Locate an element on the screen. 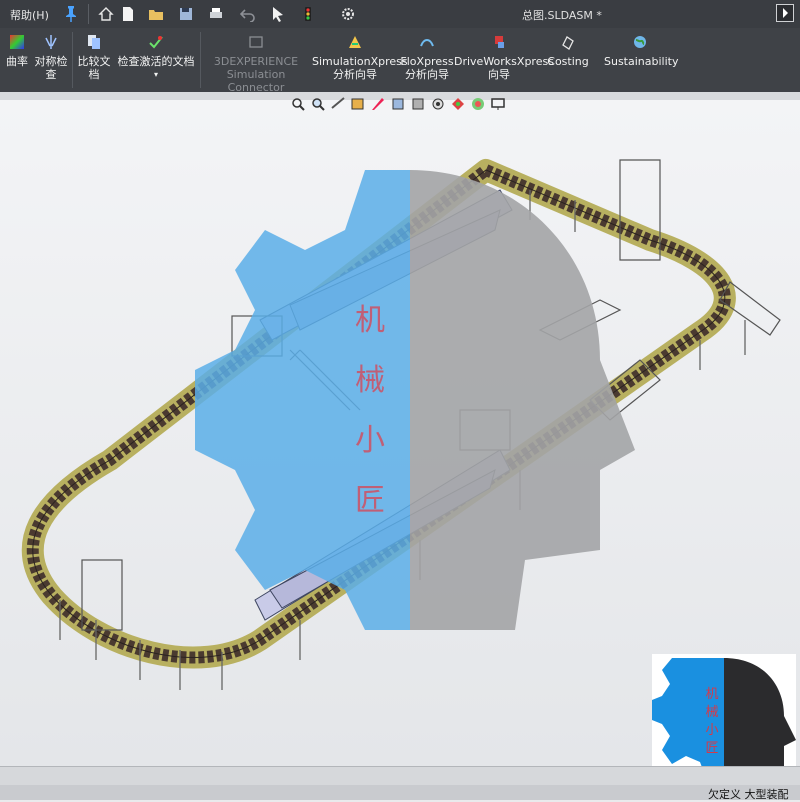 Image resolution: width=800 pixels, height=802 pixels. driveworksxpress-label-1: DriveWorksXpress is located at coordinates (504, 61).